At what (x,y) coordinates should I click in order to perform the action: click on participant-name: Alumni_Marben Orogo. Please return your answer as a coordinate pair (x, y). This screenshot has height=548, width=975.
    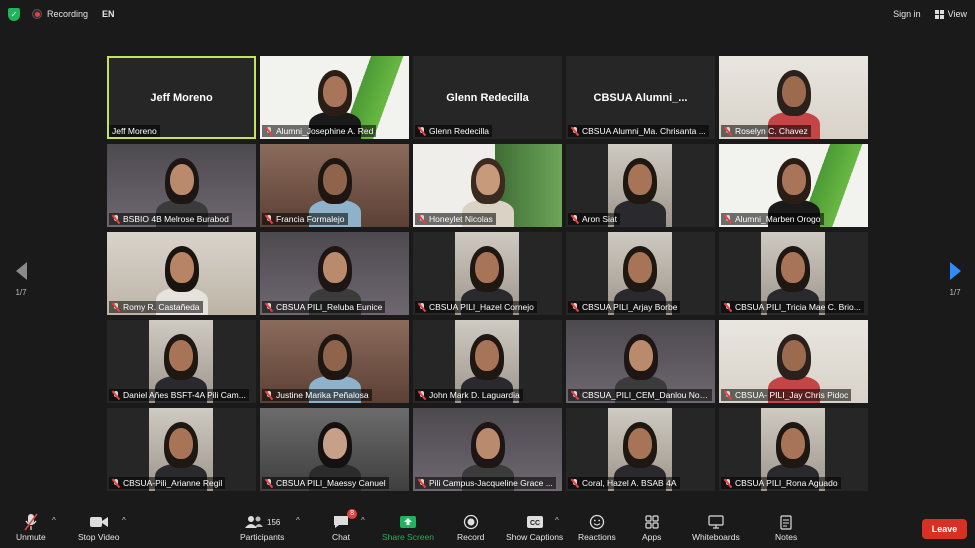
    Looking at the image, I should click on (778, 219).